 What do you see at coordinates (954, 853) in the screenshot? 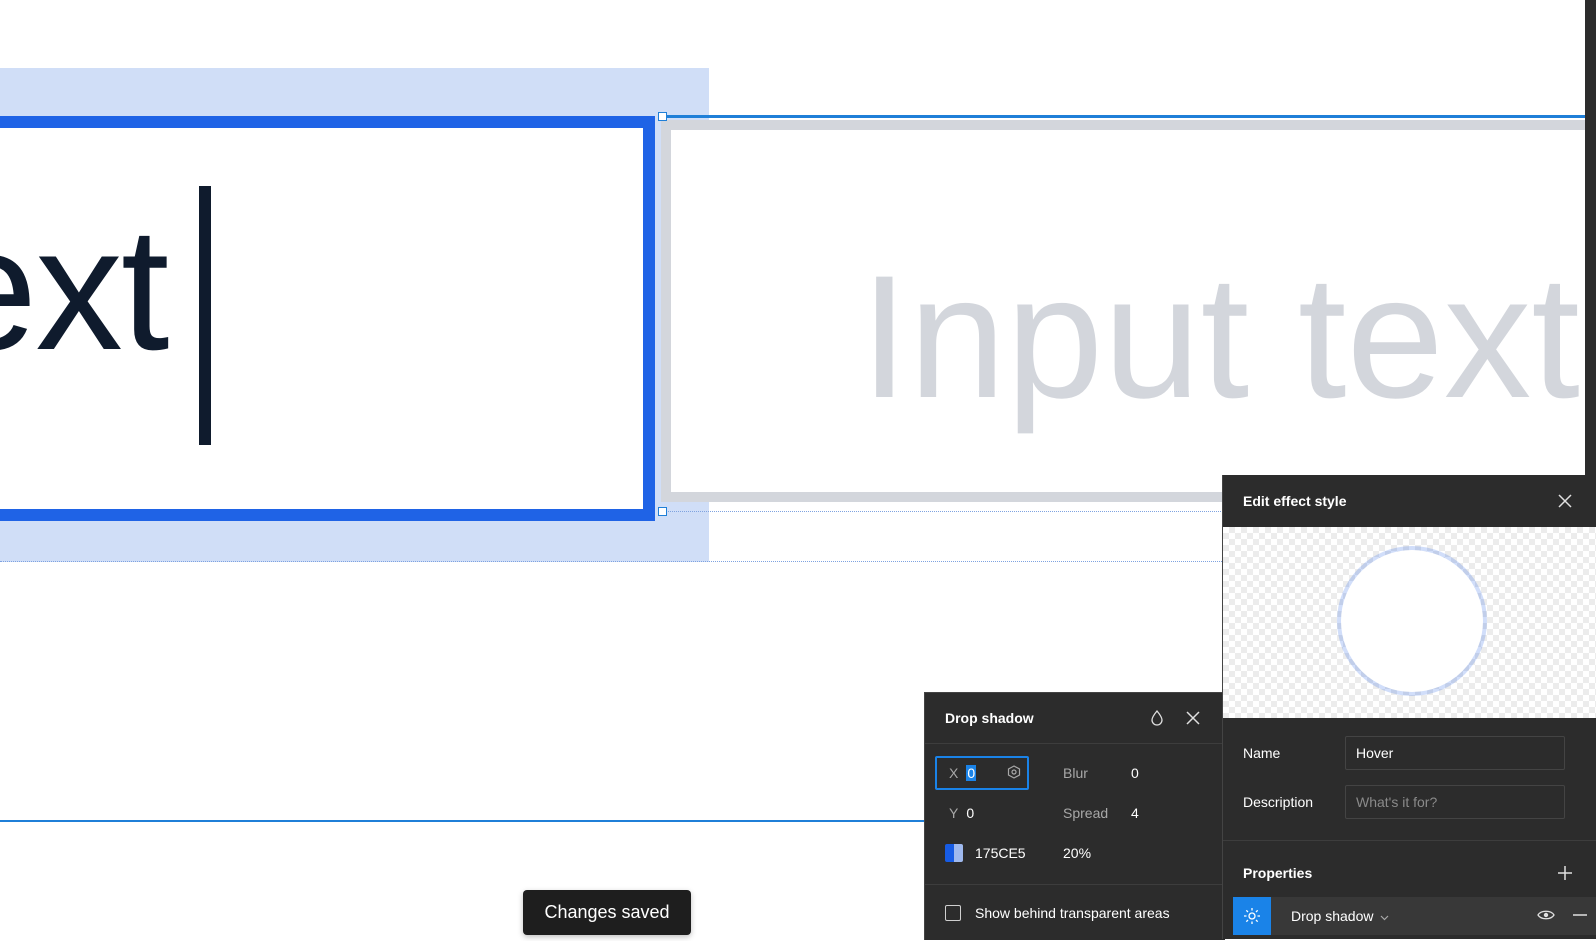
I see `color-swatch` at bounding box center [954, 853].